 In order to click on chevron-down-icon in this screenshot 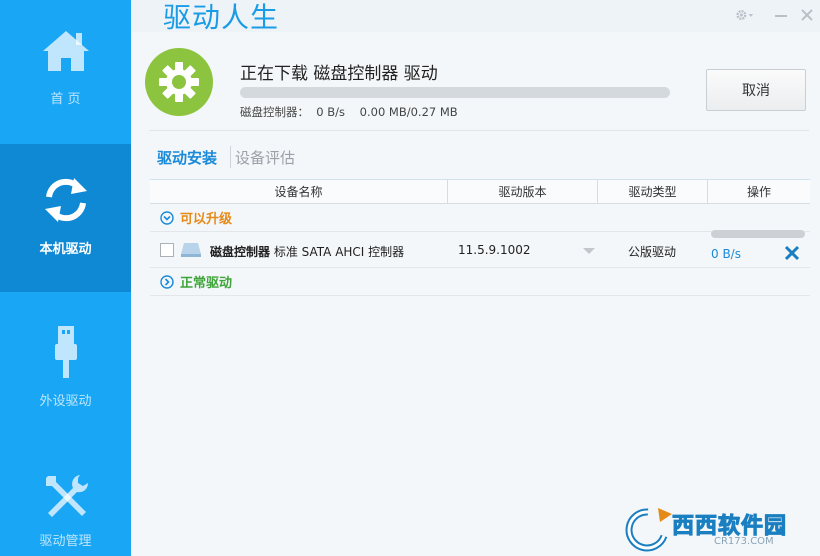, I will do `click(167, 217)`.